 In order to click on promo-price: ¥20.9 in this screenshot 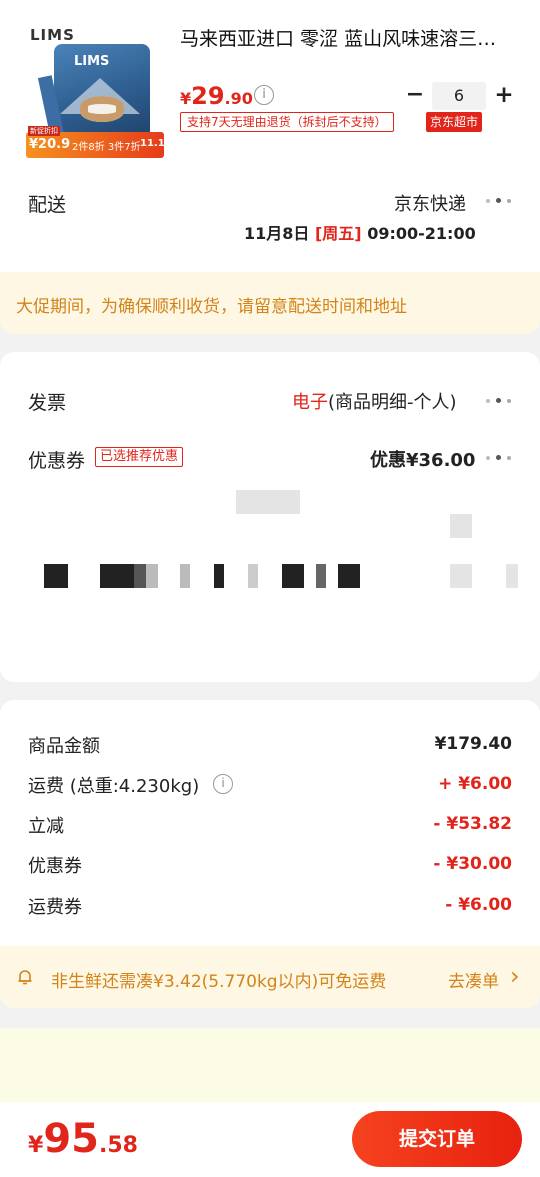, I will do `click(50, 144)`.